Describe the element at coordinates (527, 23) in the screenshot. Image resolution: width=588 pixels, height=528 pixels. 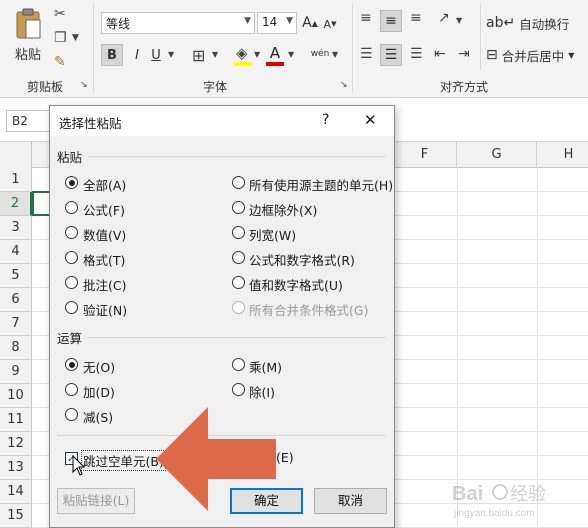
I see `wrap-text-button: ab↵ 自动换行` at that location.